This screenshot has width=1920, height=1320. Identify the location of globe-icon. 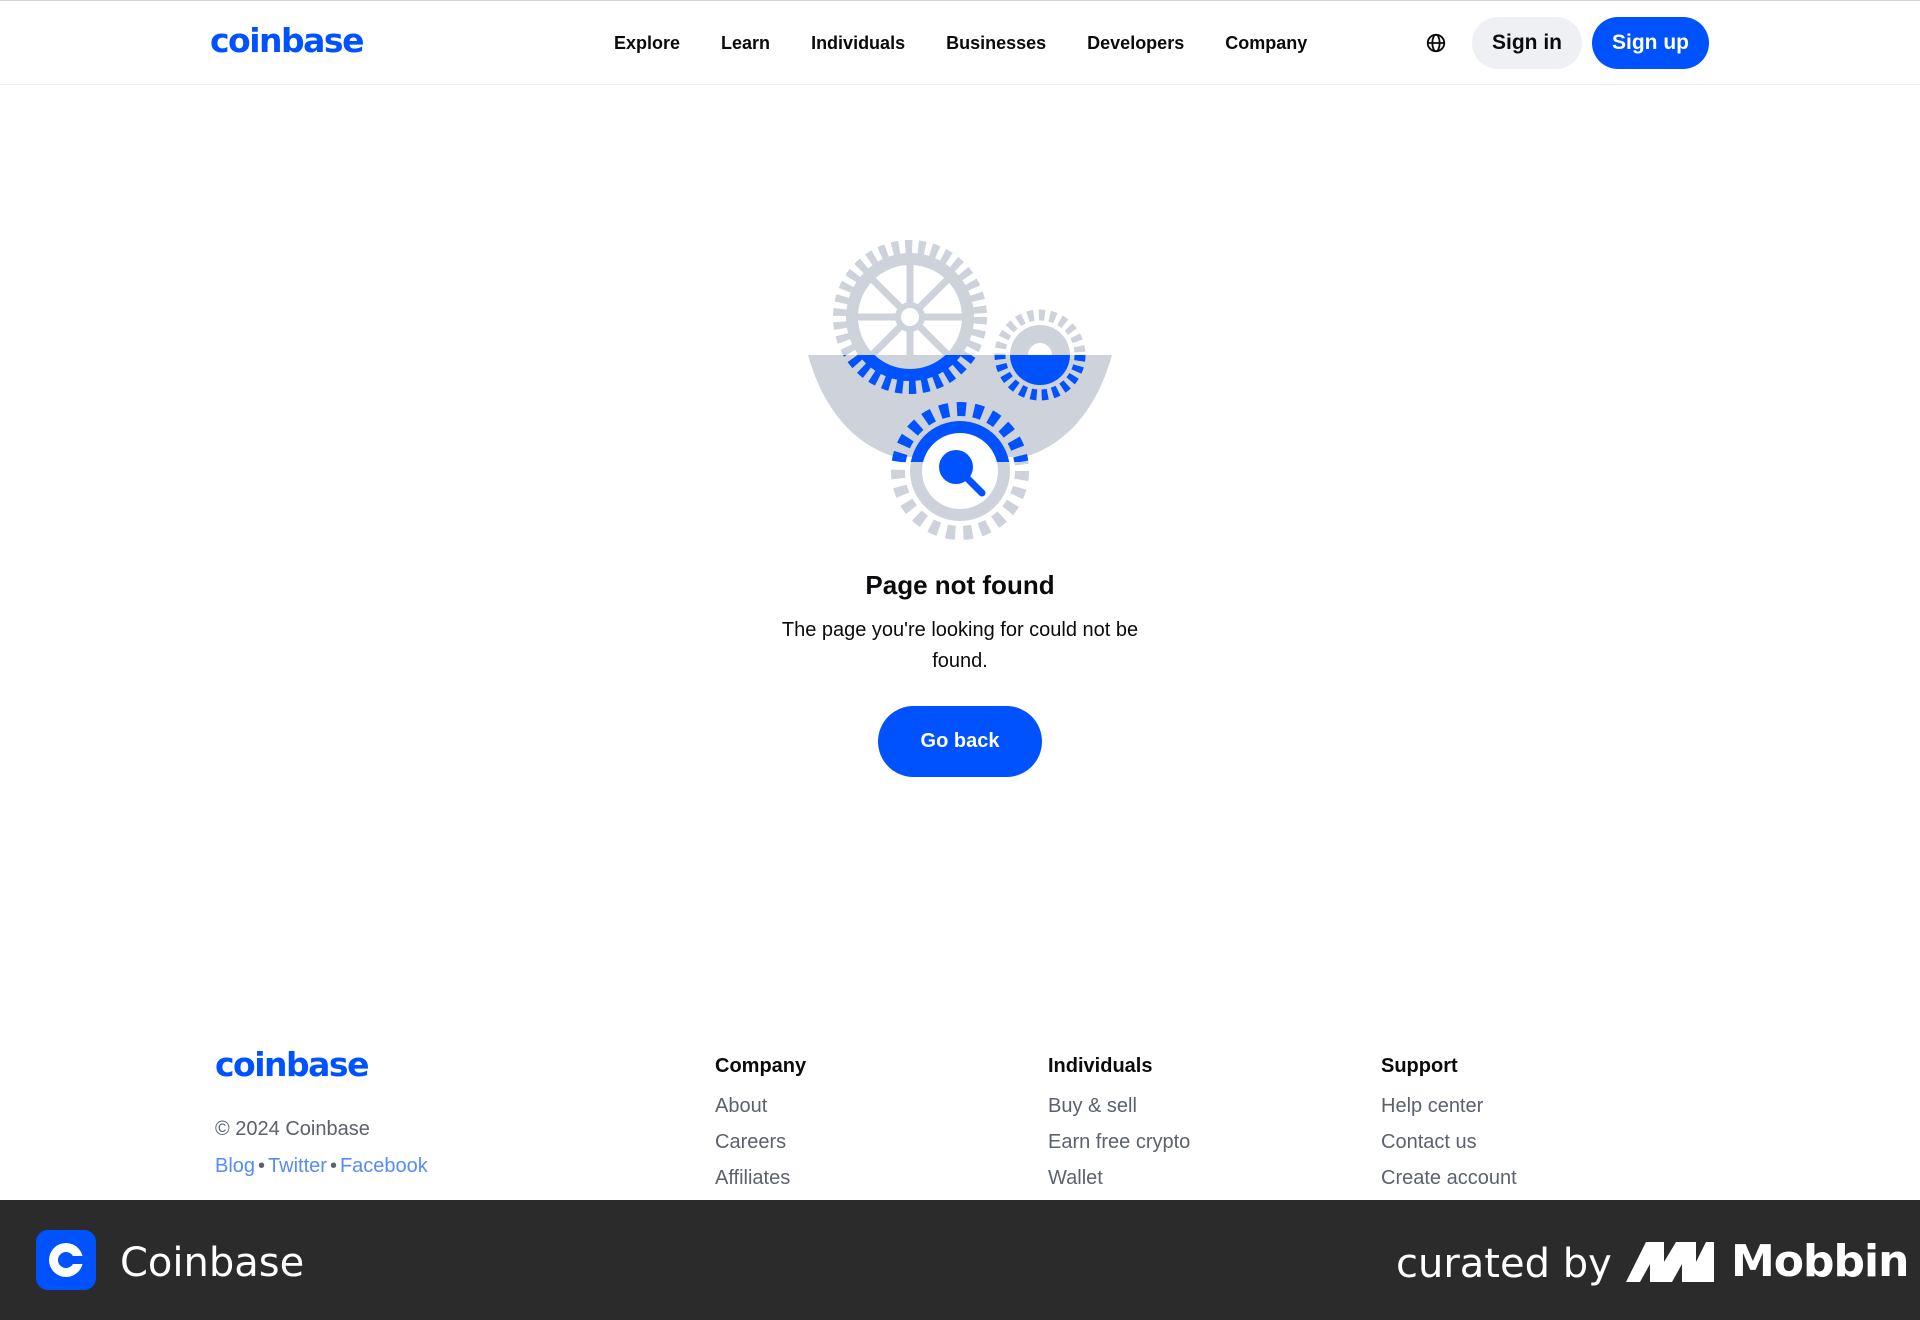
(1436, 43).